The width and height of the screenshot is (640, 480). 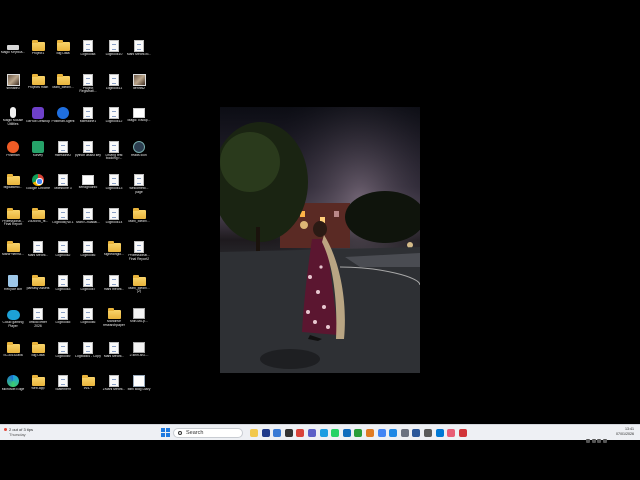 I want to click on desktop-icon: web-app, so click(x=38, y=390).